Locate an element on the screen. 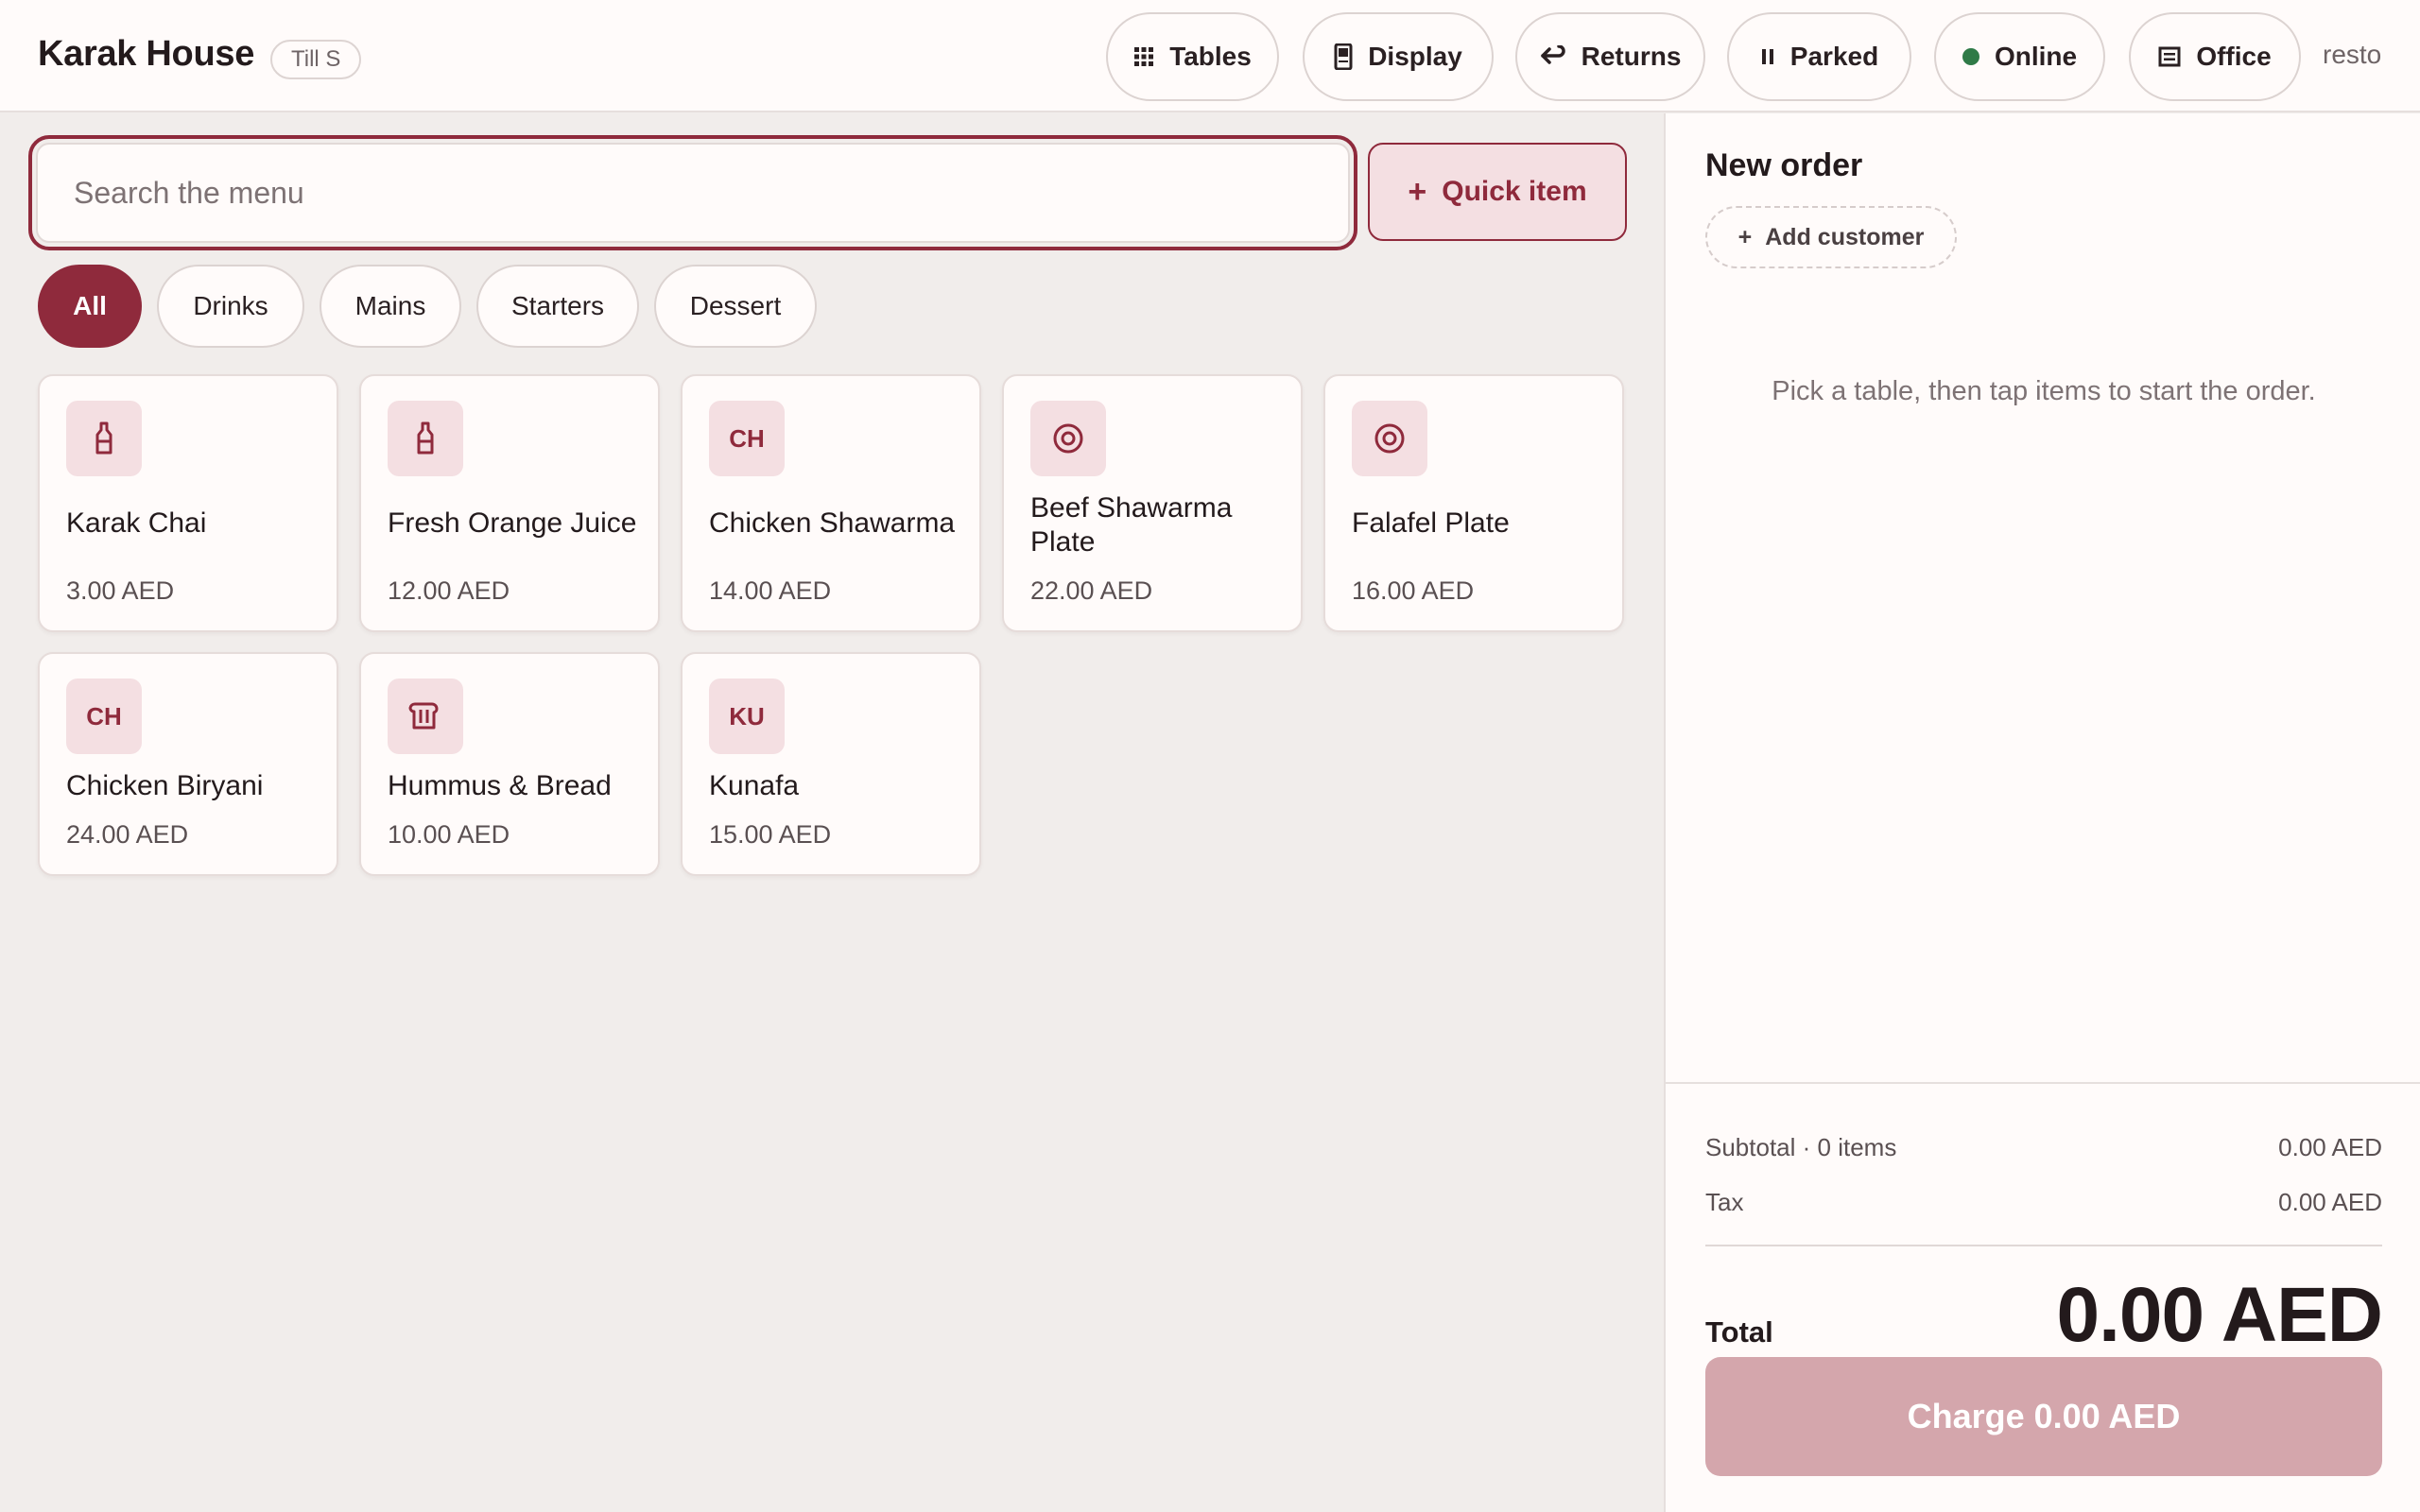 This screenshot has height=1512, width=2420. menu-item-card: Fresh Orange Juice 12.00 AED is located at coordinates (509, 503).